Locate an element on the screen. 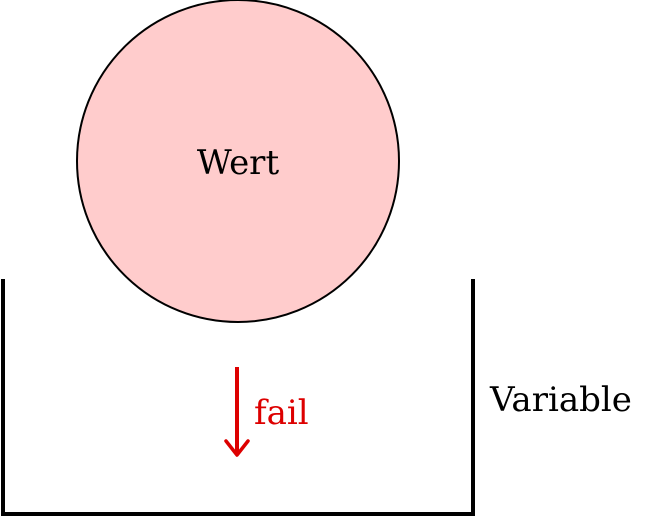 The width and height of the screenshot is (653, 517). variable-label: Variable is located at coordinates (560, 400).